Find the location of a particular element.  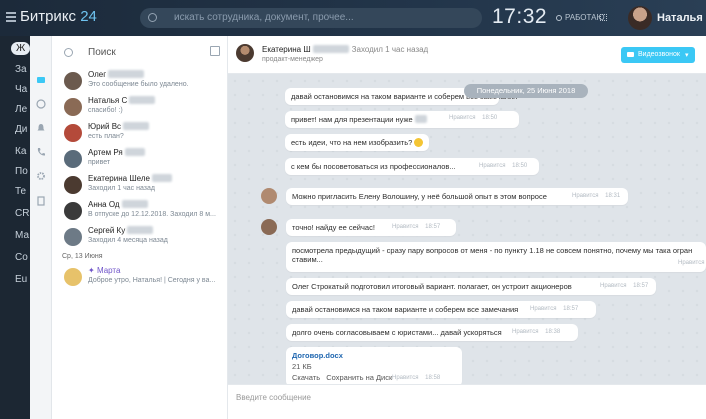

save-to-disk-link: Сохранить на Диск is located at coordinates (359, 377).